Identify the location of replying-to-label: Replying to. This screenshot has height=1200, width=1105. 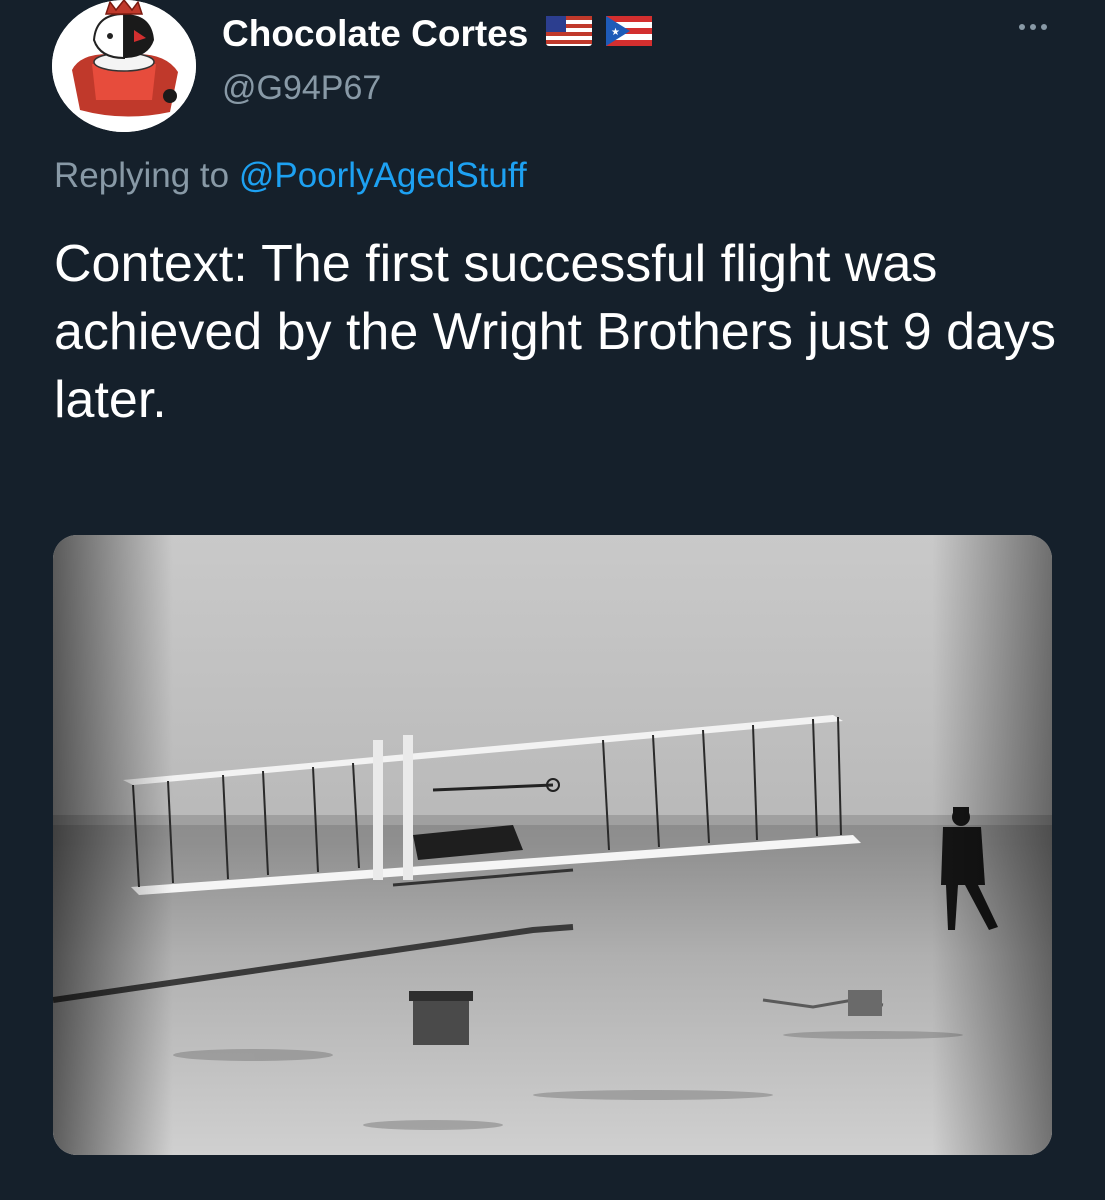
(142, 175).